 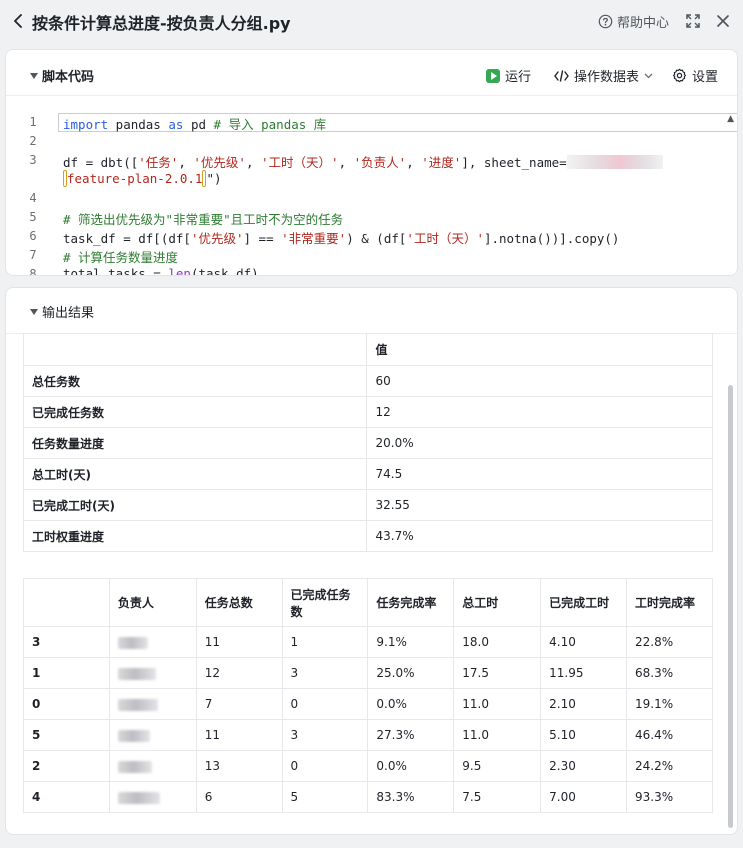 What do you see at coordinates (33, 198) in the screenshot?
I see `line-number: 4` at bounding box center [33, 198].